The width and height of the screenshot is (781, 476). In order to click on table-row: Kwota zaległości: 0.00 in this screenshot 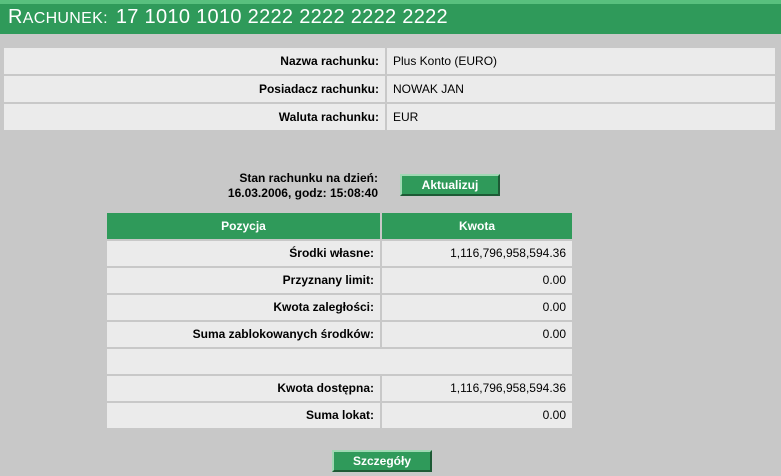, I will do `click(339, 307)`.